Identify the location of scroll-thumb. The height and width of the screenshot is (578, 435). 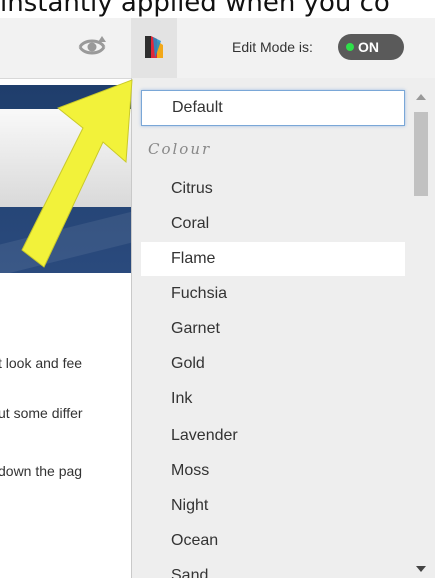
(421, 154).